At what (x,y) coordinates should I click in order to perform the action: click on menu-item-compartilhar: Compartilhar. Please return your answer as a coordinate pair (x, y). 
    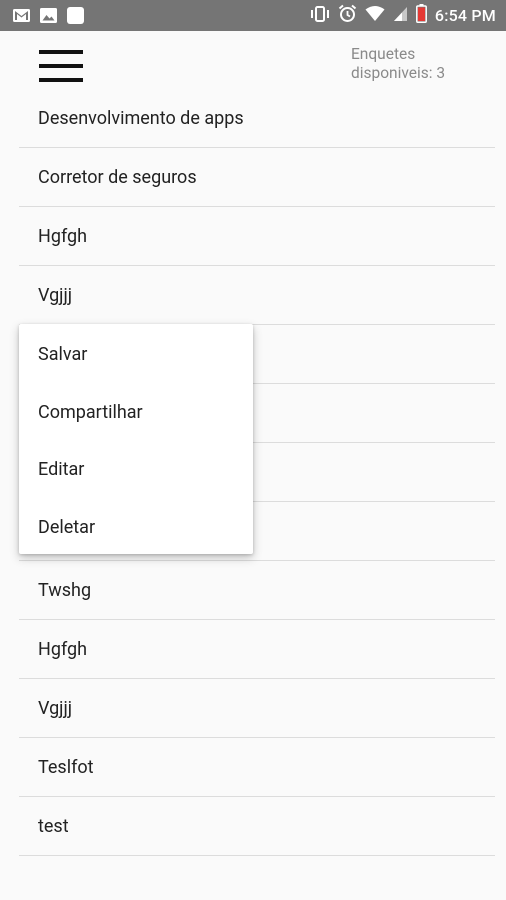
    Looking at the image, I should click on (136, 413).